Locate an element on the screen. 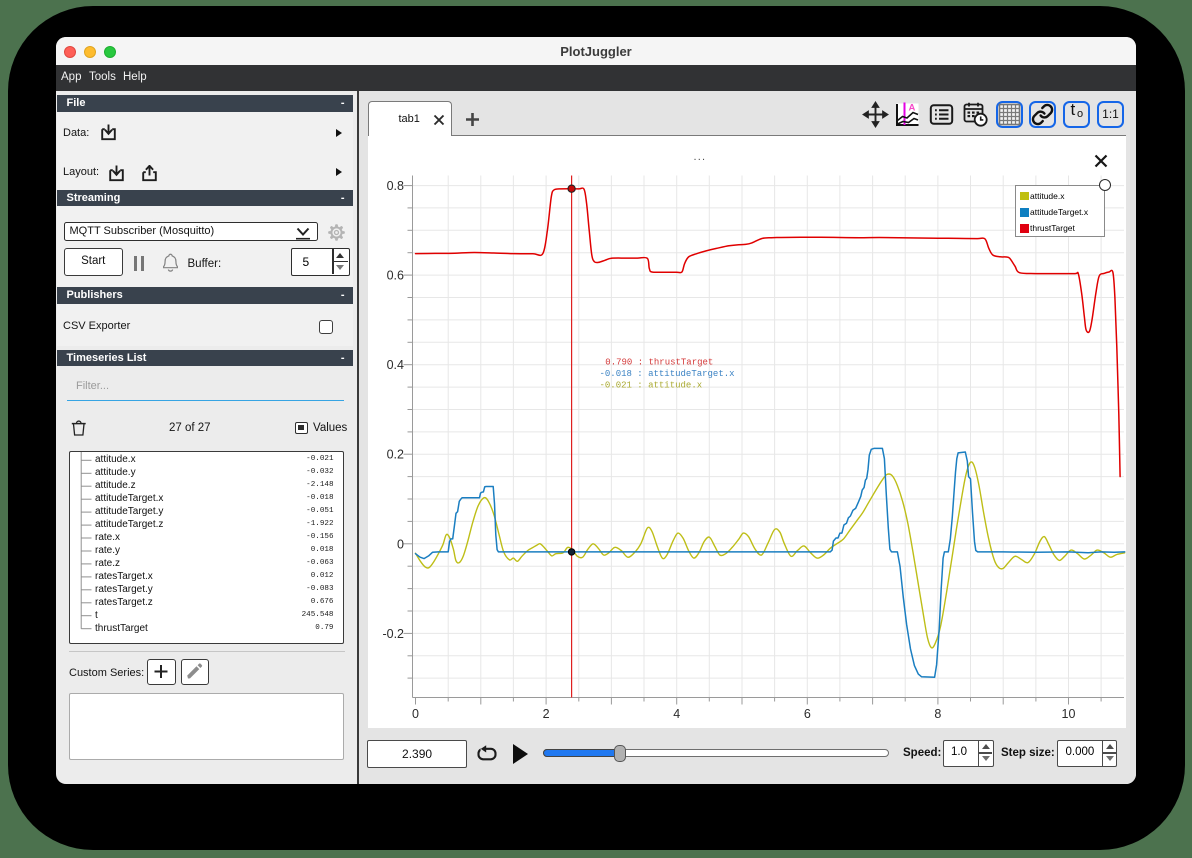 This screenshot has height=858, width=1192. svg-text: 8 is located at coordinates (937, 714).